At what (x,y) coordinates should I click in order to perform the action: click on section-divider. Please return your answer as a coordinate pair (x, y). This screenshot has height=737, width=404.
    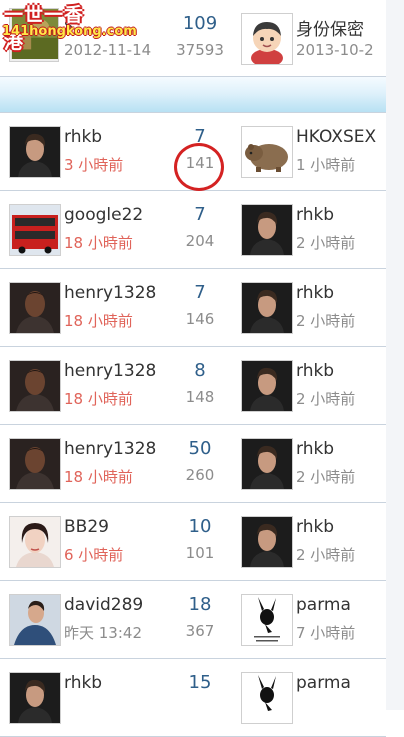
    Looking at the image, I should click on (193, 95).